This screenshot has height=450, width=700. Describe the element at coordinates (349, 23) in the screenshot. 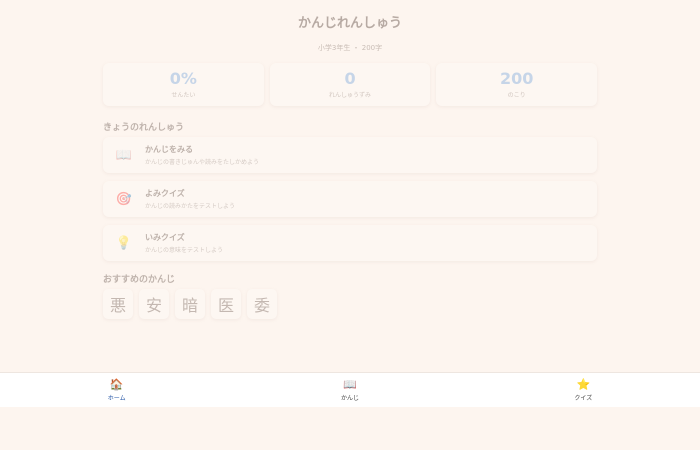

I see `page-title: かんじれんしゅう` at that location.